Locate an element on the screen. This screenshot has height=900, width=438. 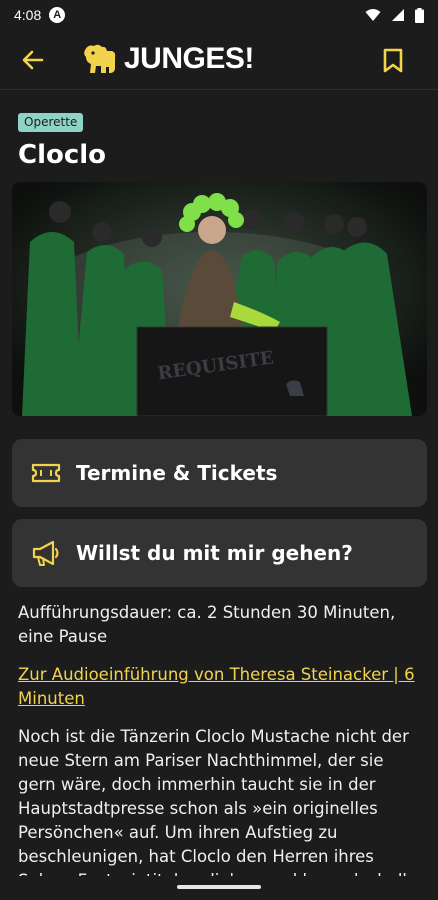
lion-logo-icon is located at coordinates (100, 58).